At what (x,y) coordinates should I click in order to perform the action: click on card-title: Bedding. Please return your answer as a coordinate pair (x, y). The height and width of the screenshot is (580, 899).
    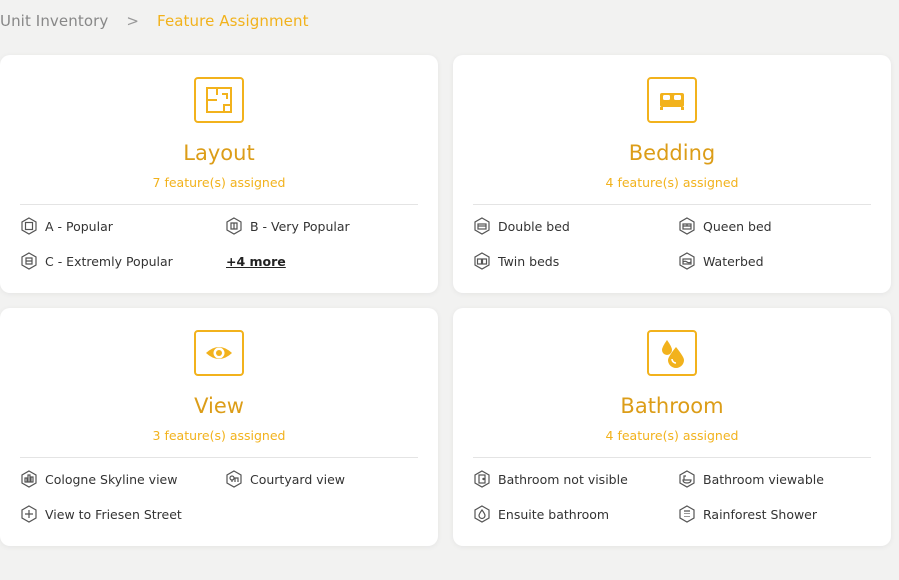
    Looking at the image, I should click on (672, 153).